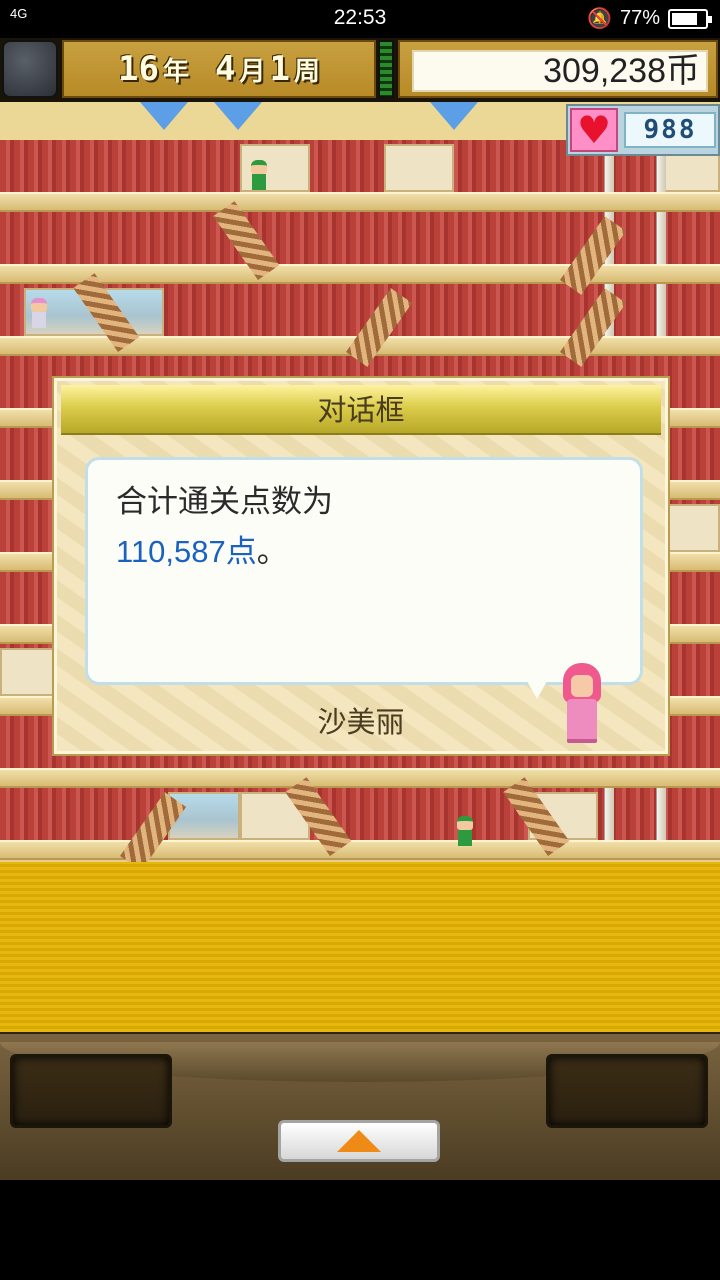 The height and width of the screenshot is (1280, 720). What do you see at coordinates (272, 552) in the screenshot?
I see `dialog-suffix: 。` at bounding box center [272, 552].